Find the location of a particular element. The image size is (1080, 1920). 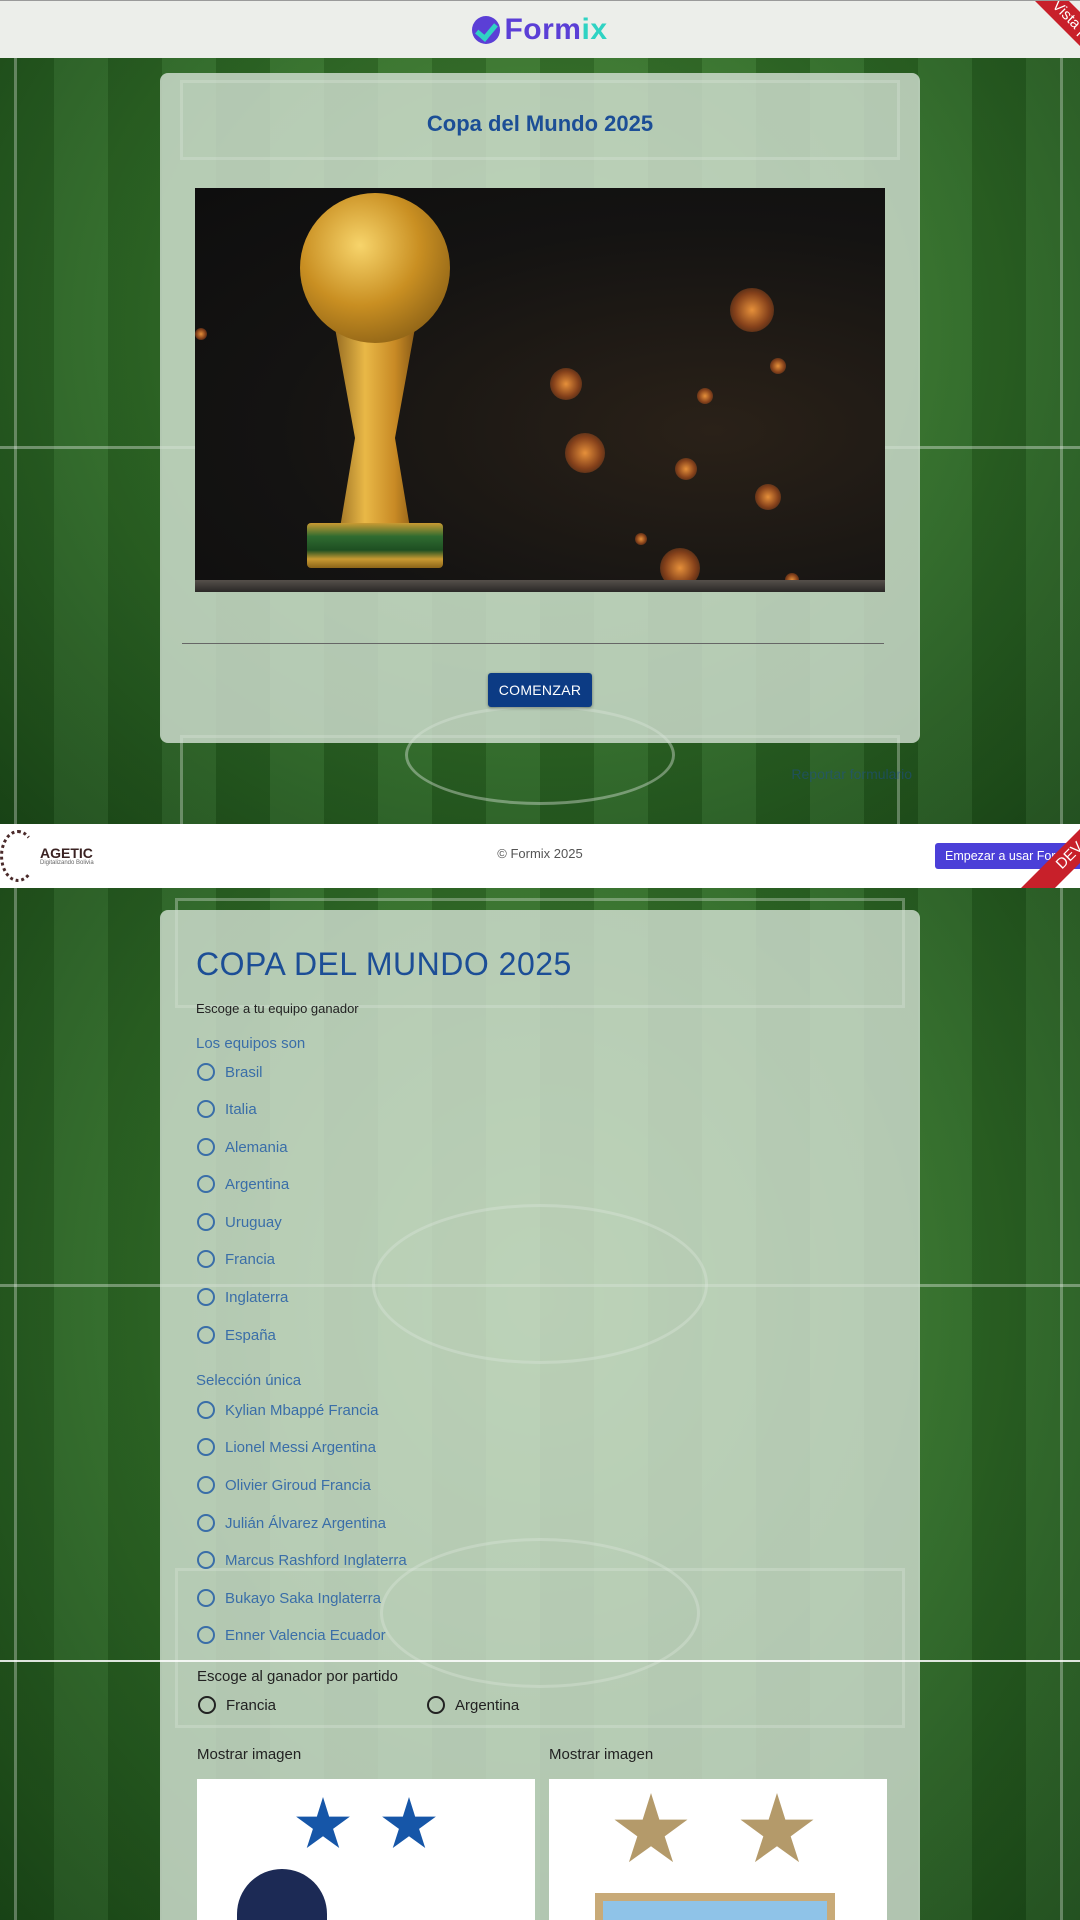

option-uruguay: Uruguay is located at coordinates (239, 1222).